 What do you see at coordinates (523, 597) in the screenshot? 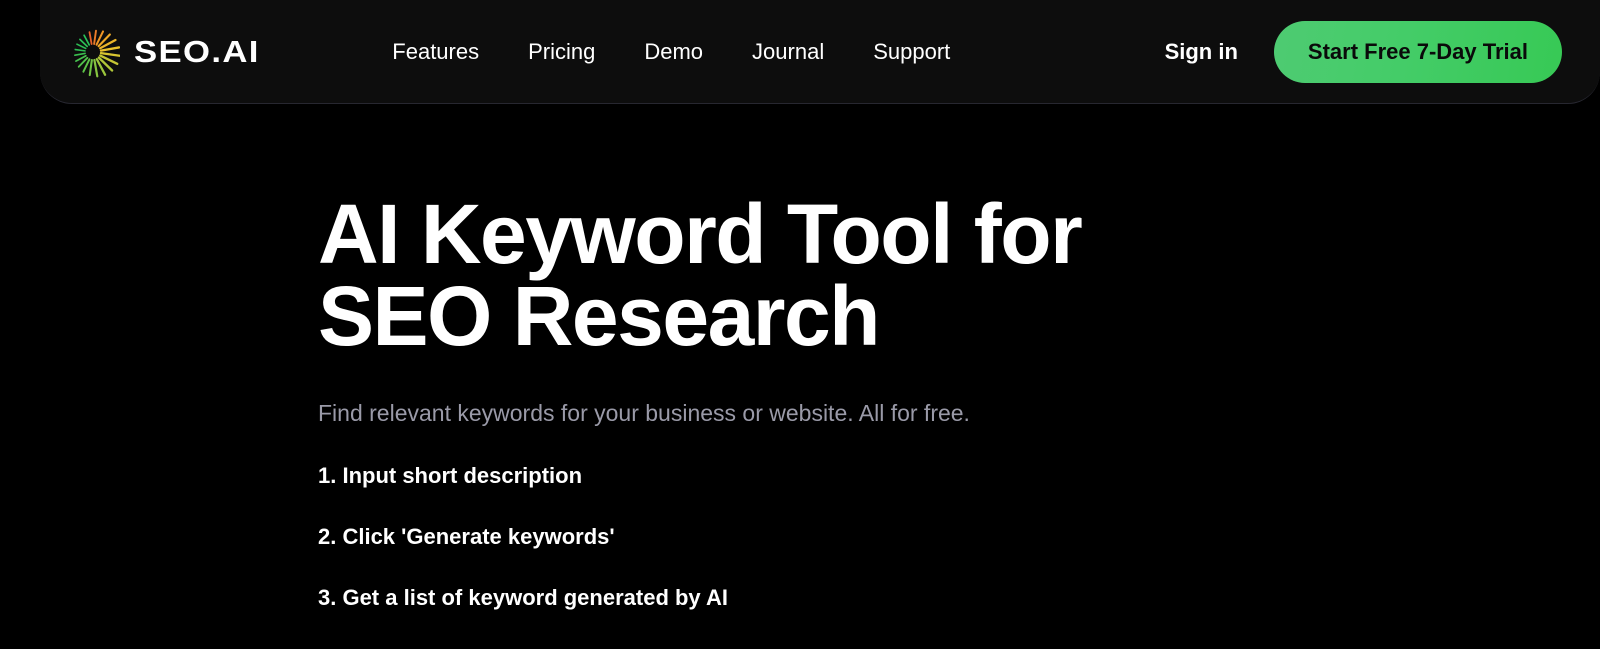
I see `step-item-3: 3. Get a list of keyword generated by AI` at bounding box center [523, 597].